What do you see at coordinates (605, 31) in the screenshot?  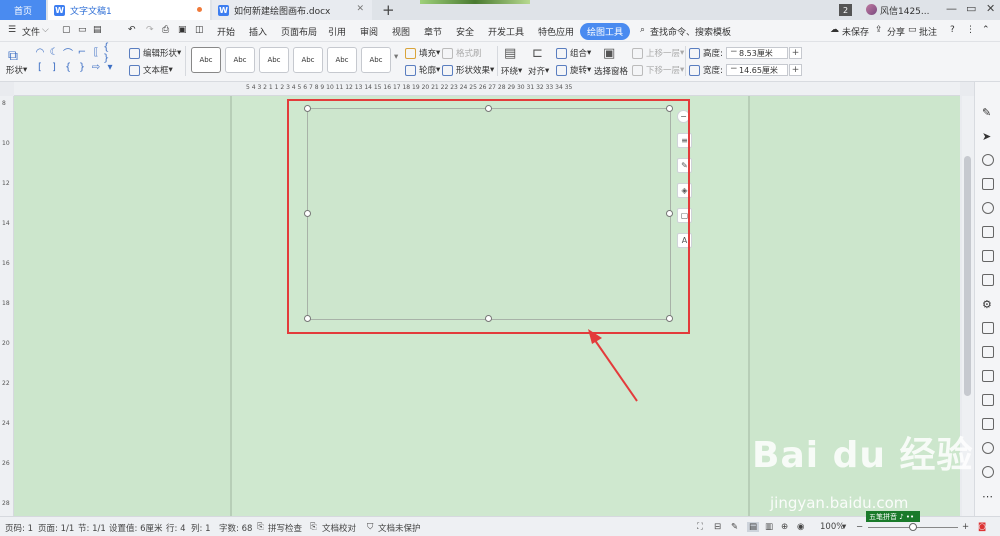 I see `menu-drawing-tools: 绘图工具` at bounding box center [605, 31].